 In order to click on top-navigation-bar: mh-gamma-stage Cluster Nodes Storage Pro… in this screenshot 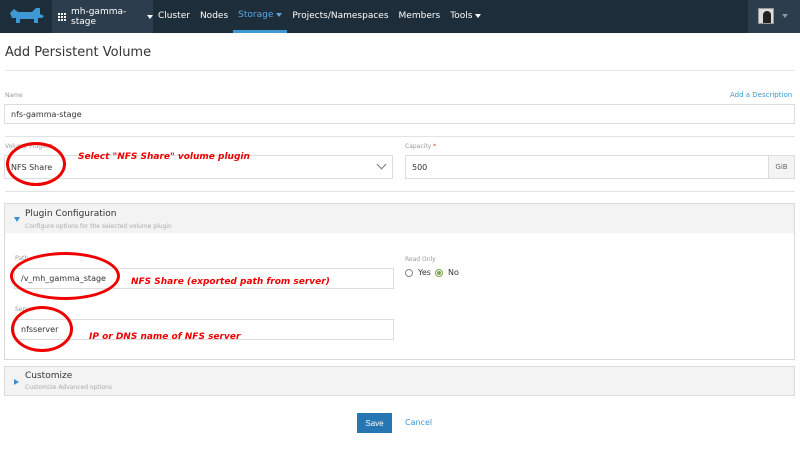, I will do `click(400, 16)`.